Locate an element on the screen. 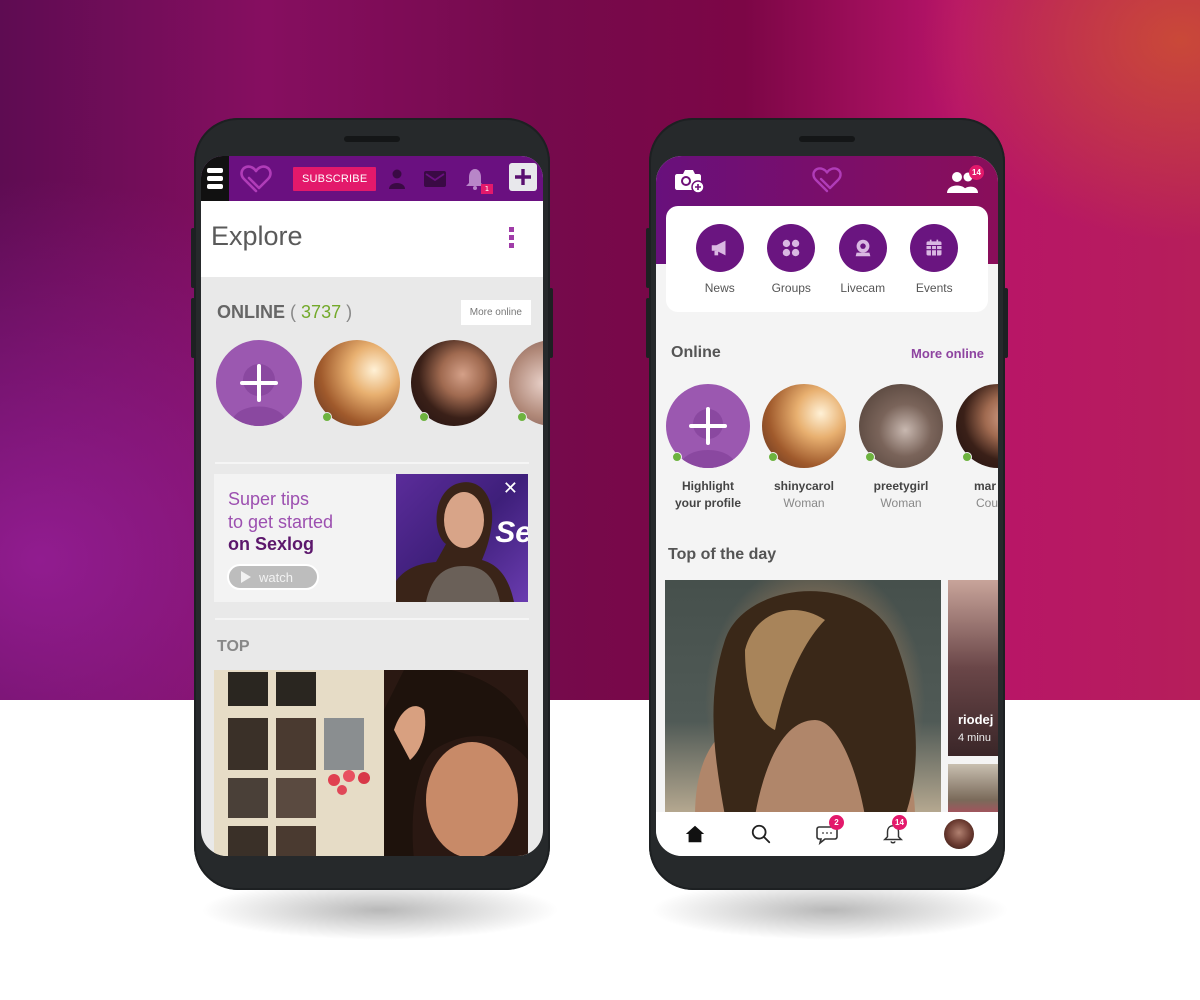  nav-chat: 2 is located at coordinates (828, 832).